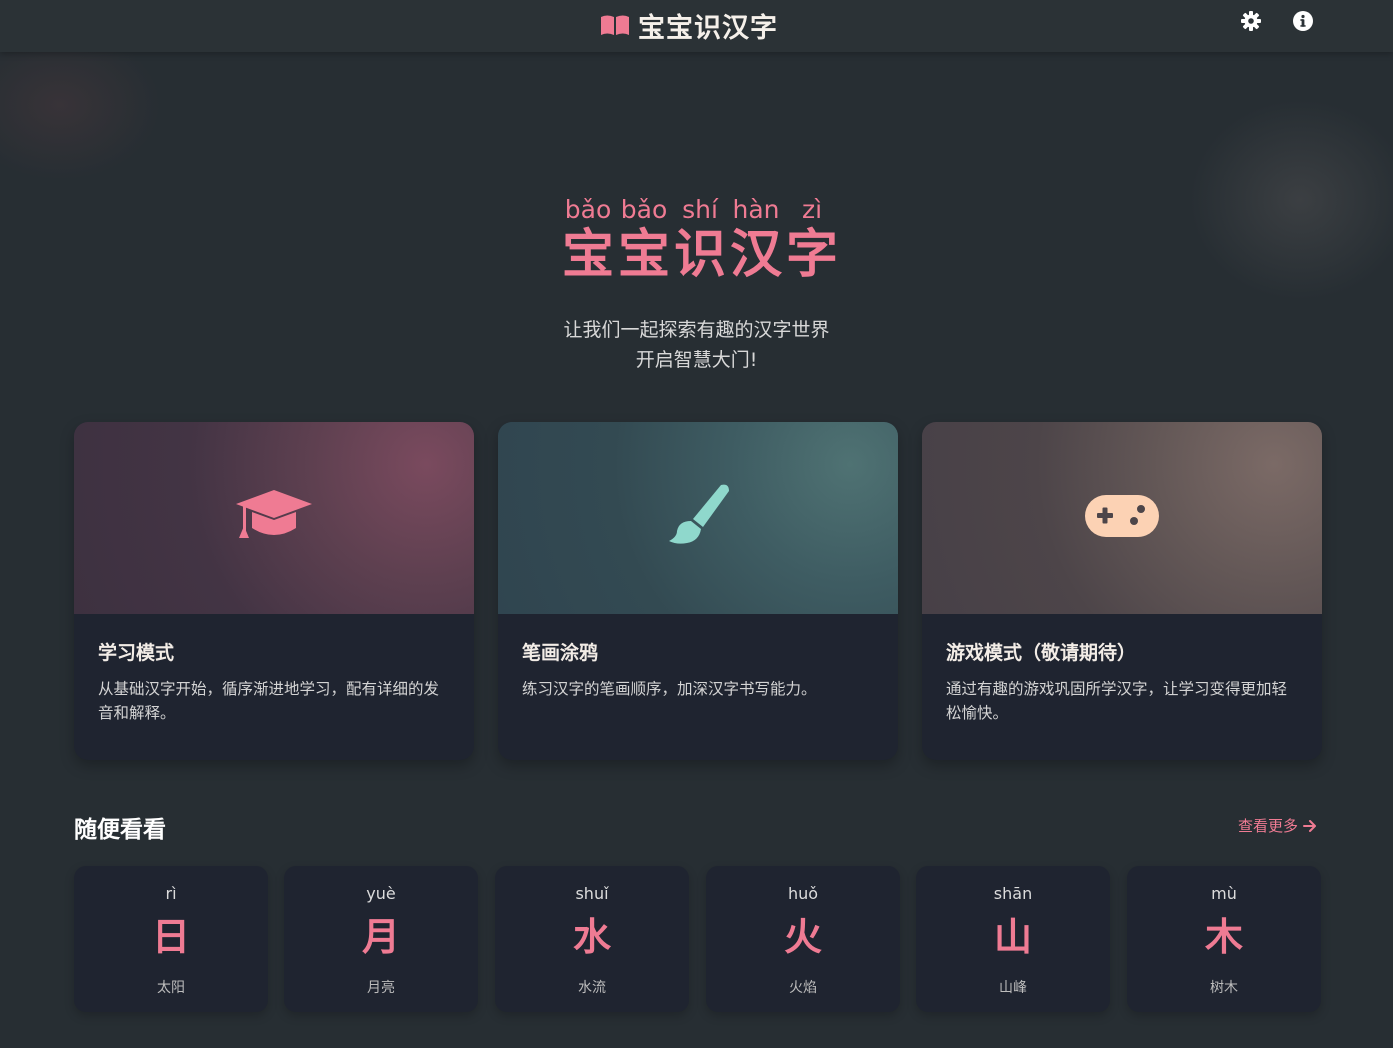 The height and width of the screenshot is (1048, 1393). I want to click on stroke-doodle-card: 笔画涂鸦 练习汉字的笔画顺序，加深汉字书写能力。, so click(698, 591).